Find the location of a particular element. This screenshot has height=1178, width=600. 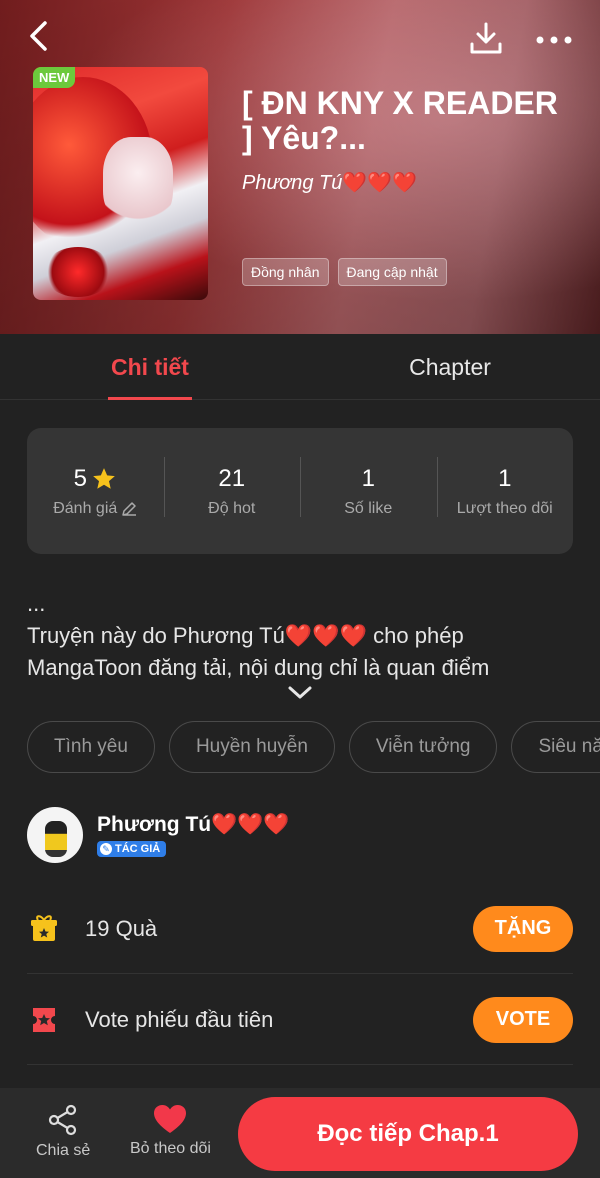

download-icon is located at coordinates (486, 38).